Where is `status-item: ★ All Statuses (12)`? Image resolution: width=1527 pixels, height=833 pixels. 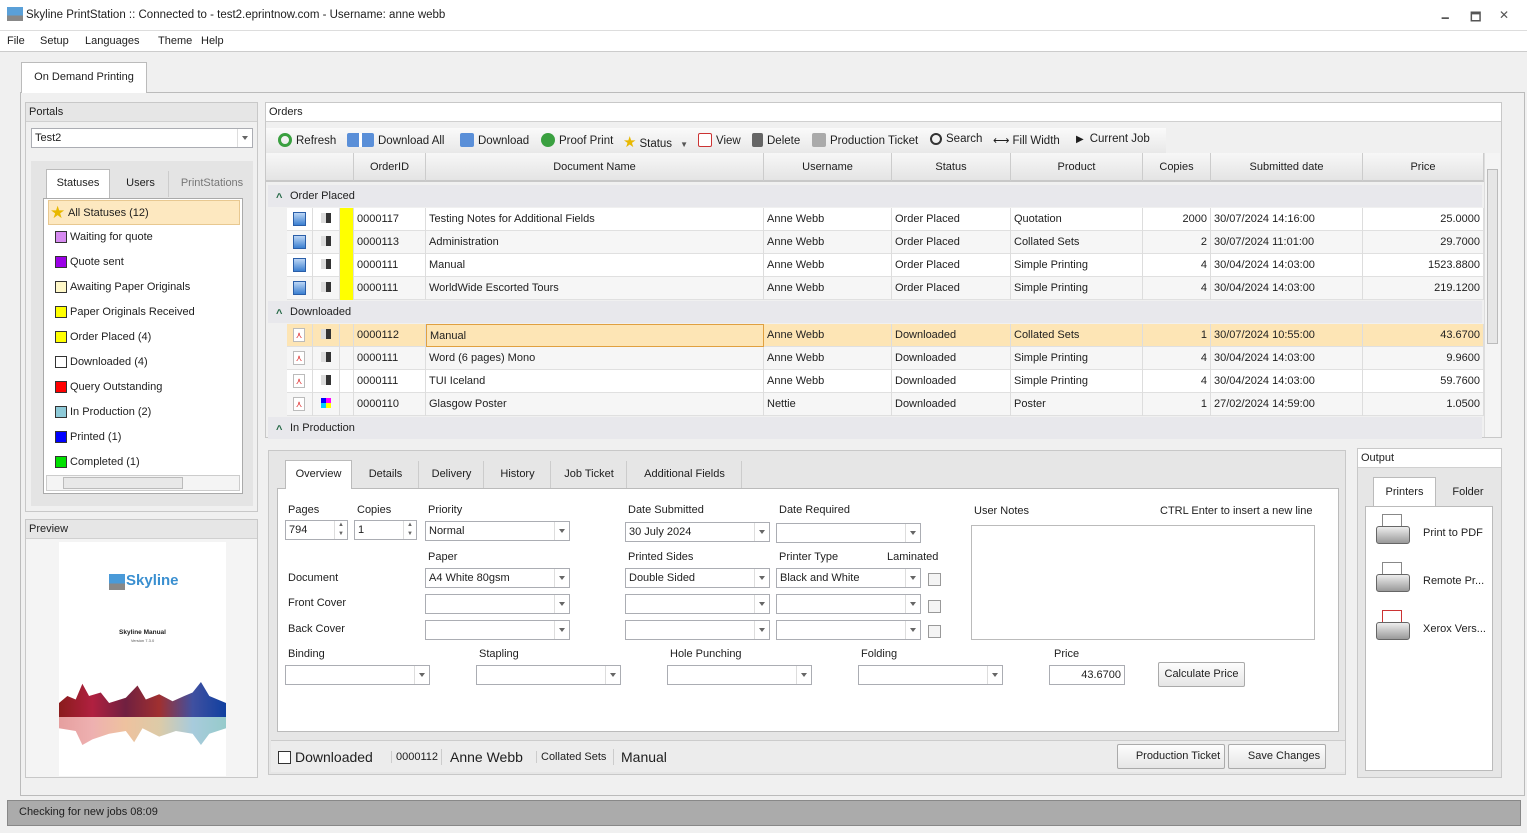 status-item: ★ All Statuses (12) is located at coordinates (144, 212).